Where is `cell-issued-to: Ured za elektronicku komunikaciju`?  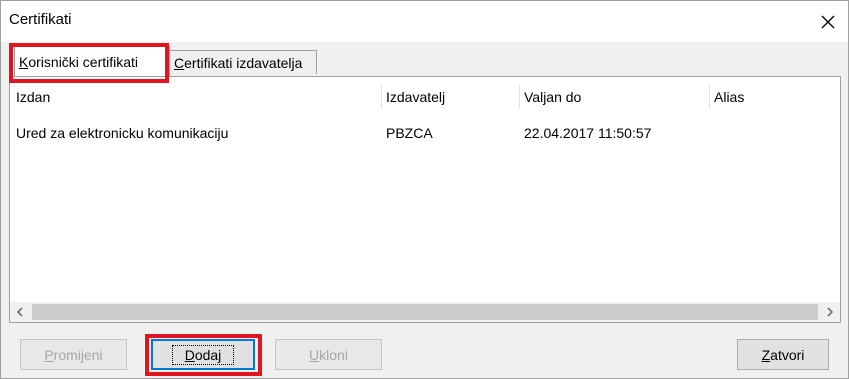
cell-issued-to: Ured za elektronicku komunikaciju is located at coordinates (122, 133).